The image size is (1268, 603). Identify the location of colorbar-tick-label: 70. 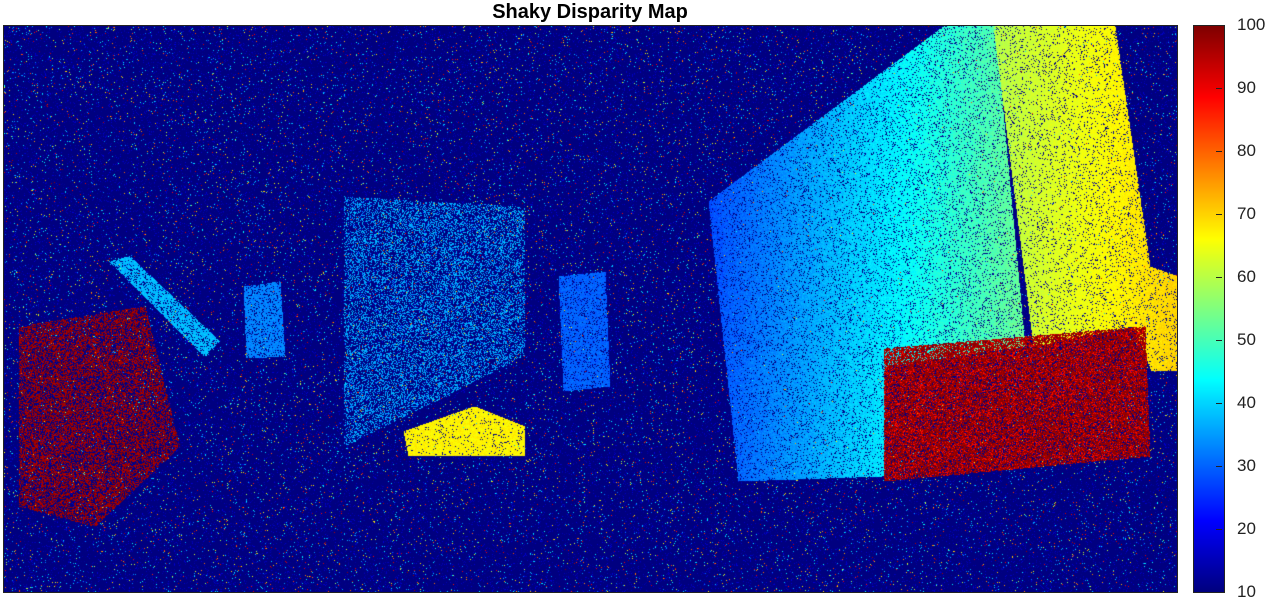
(1246, 213).